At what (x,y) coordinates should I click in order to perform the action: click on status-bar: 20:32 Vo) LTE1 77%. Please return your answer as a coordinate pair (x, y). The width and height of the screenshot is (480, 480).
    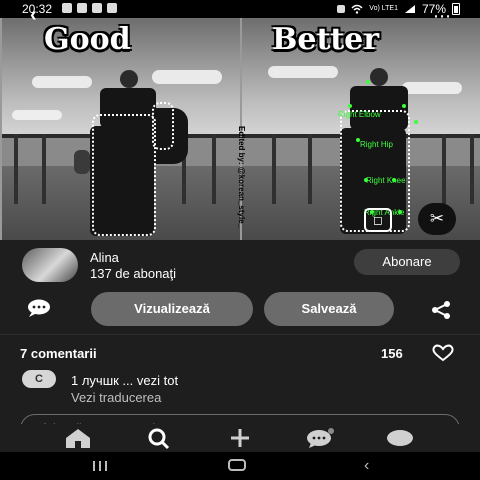
    Looking at the image, I should click on (240, 9).